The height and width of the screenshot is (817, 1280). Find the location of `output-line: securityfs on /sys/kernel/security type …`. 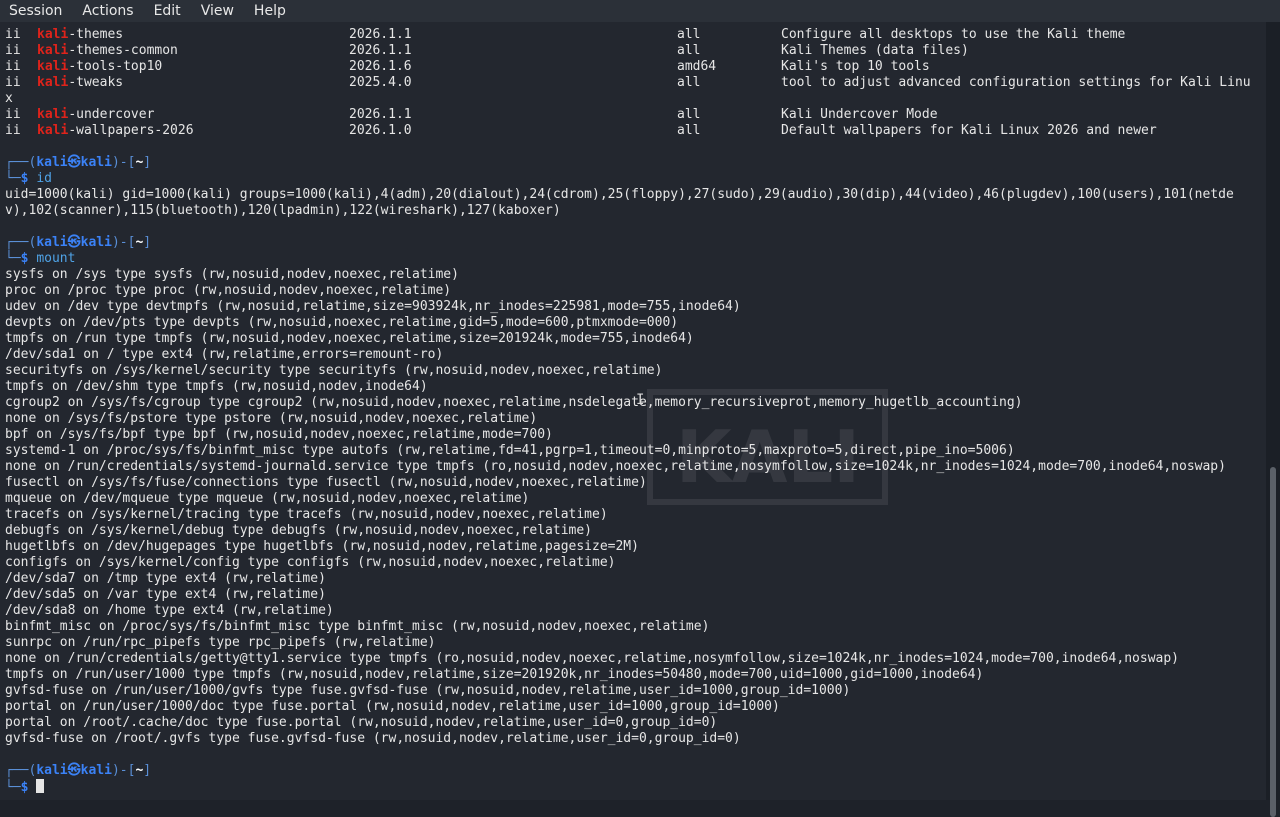

output-line: securityfs on /sys/kernel/security type … is located at coordinates (334, 370).